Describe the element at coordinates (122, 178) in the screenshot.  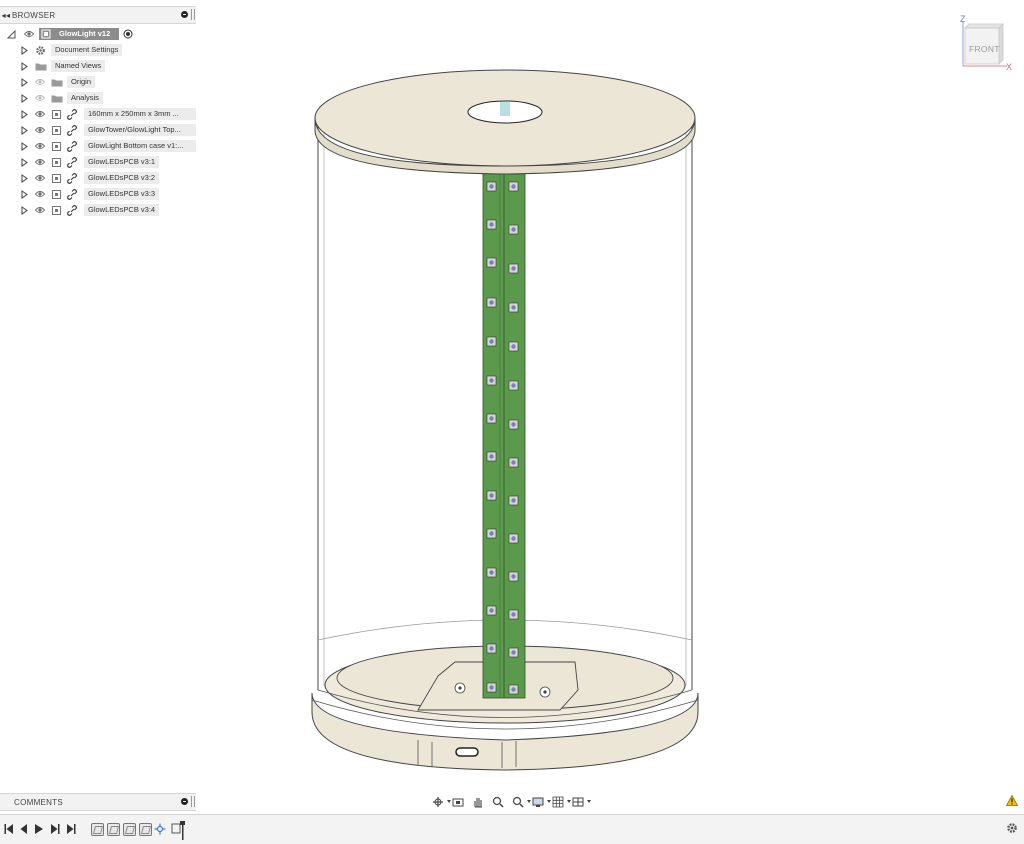
I see `tree-item-label: GlowLEDsPCB v3:2` at that location.